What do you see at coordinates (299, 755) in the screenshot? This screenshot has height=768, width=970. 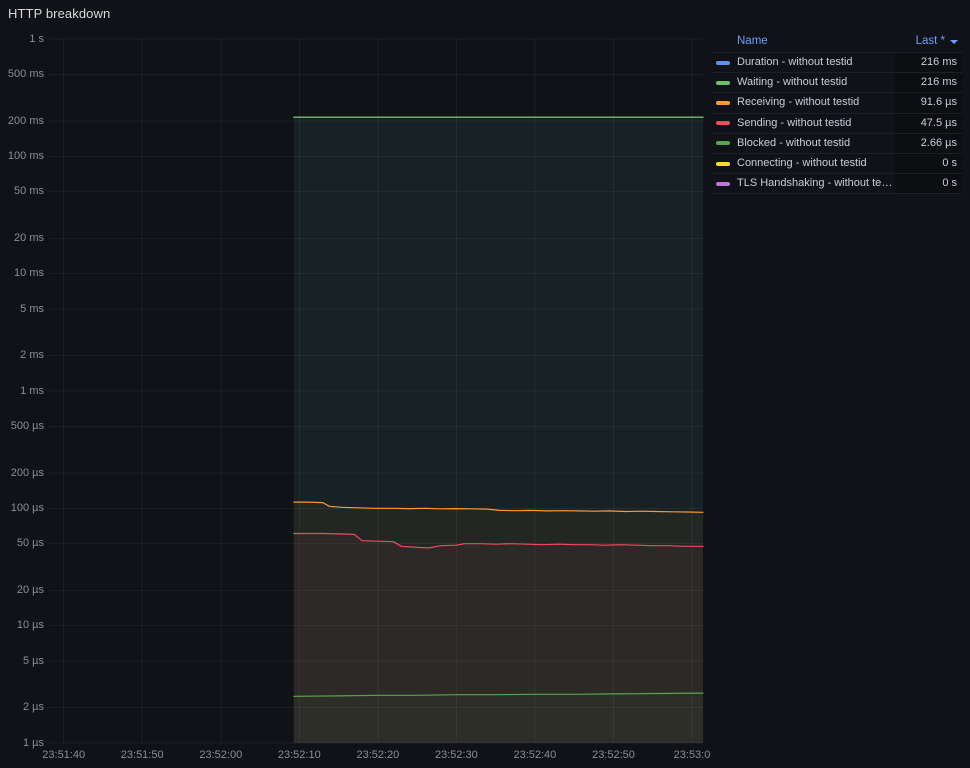 I see `x-axis-tick-label: 23:52:10` at bounding box center [299, 755].